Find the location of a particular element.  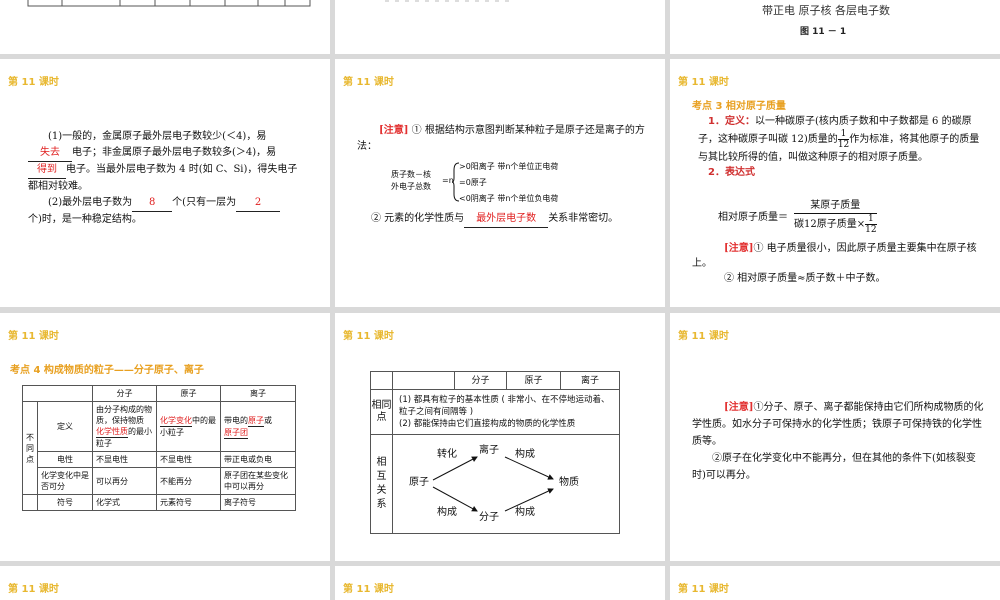

slide-bottom-left: 第 11 课时 is located at coordinates (165, 583).